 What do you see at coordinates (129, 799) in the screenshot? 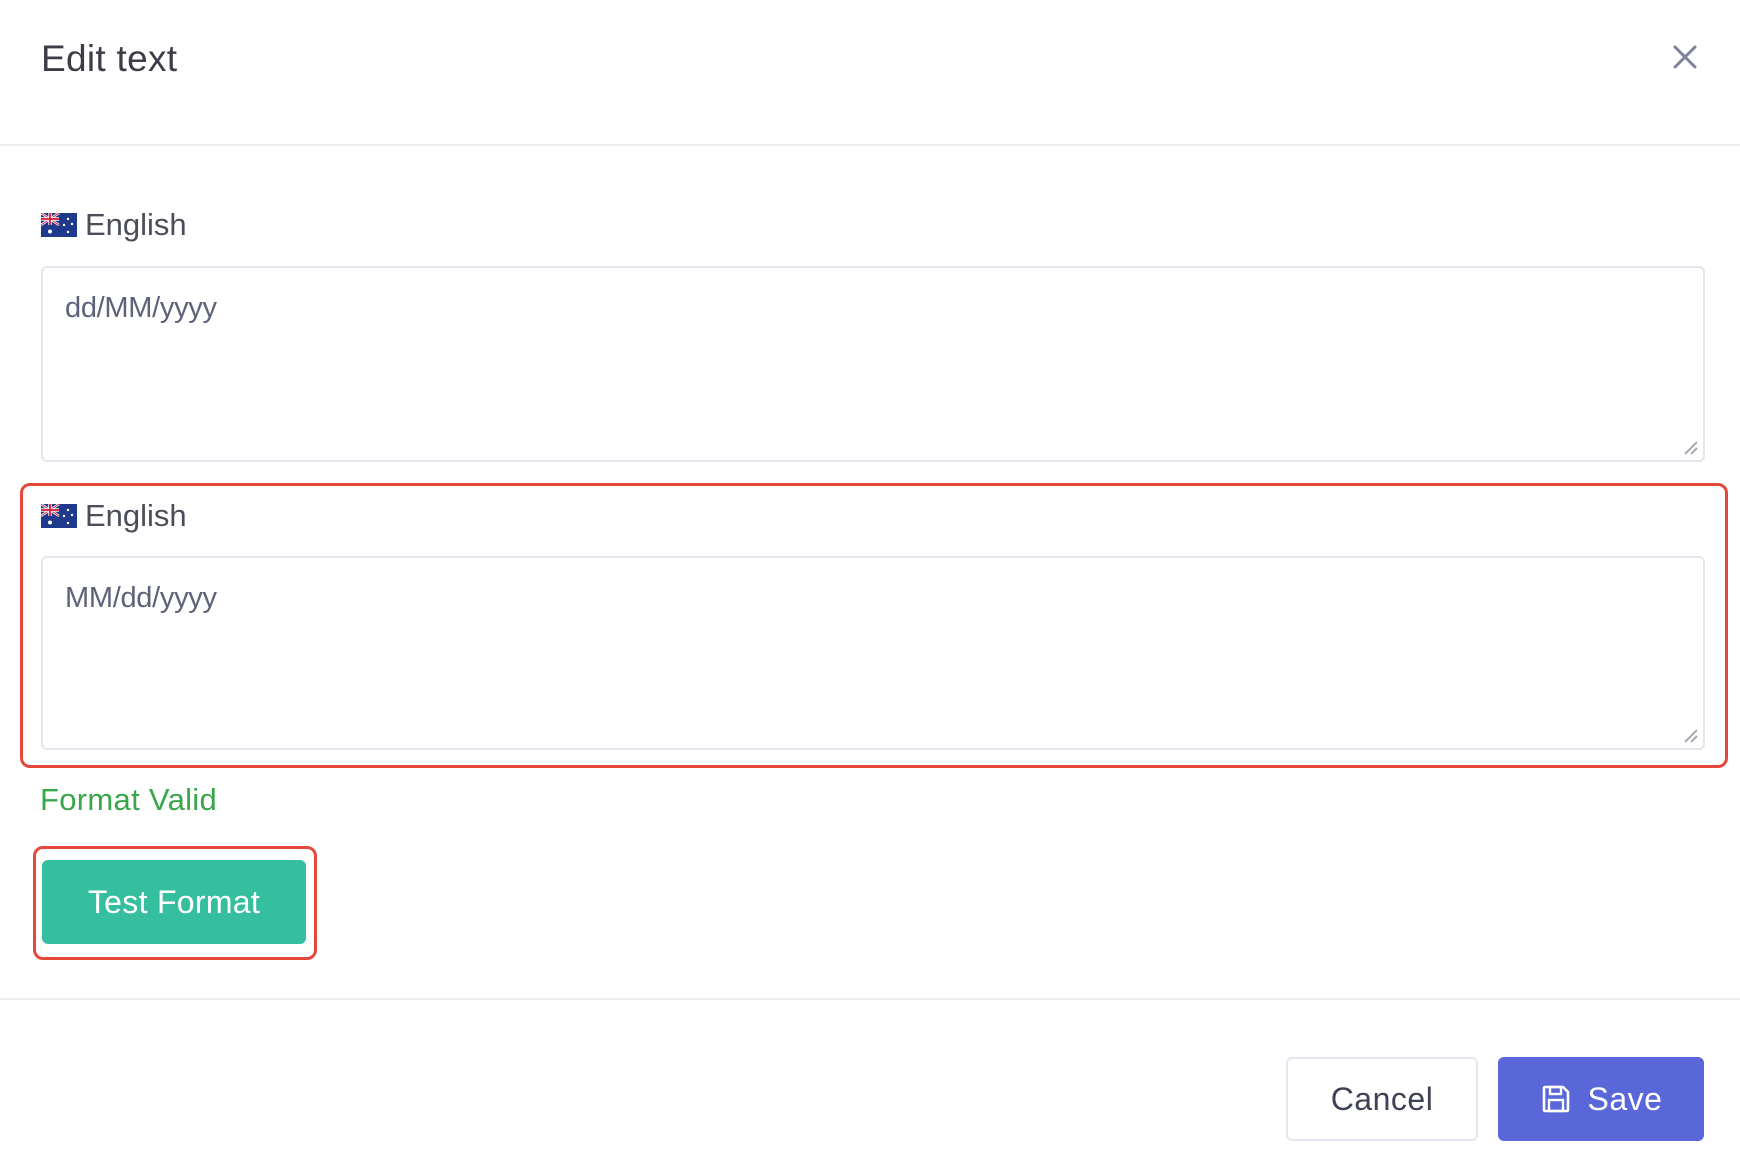
I see `validation-message: Format Valid` at bounding box center [129, 799].